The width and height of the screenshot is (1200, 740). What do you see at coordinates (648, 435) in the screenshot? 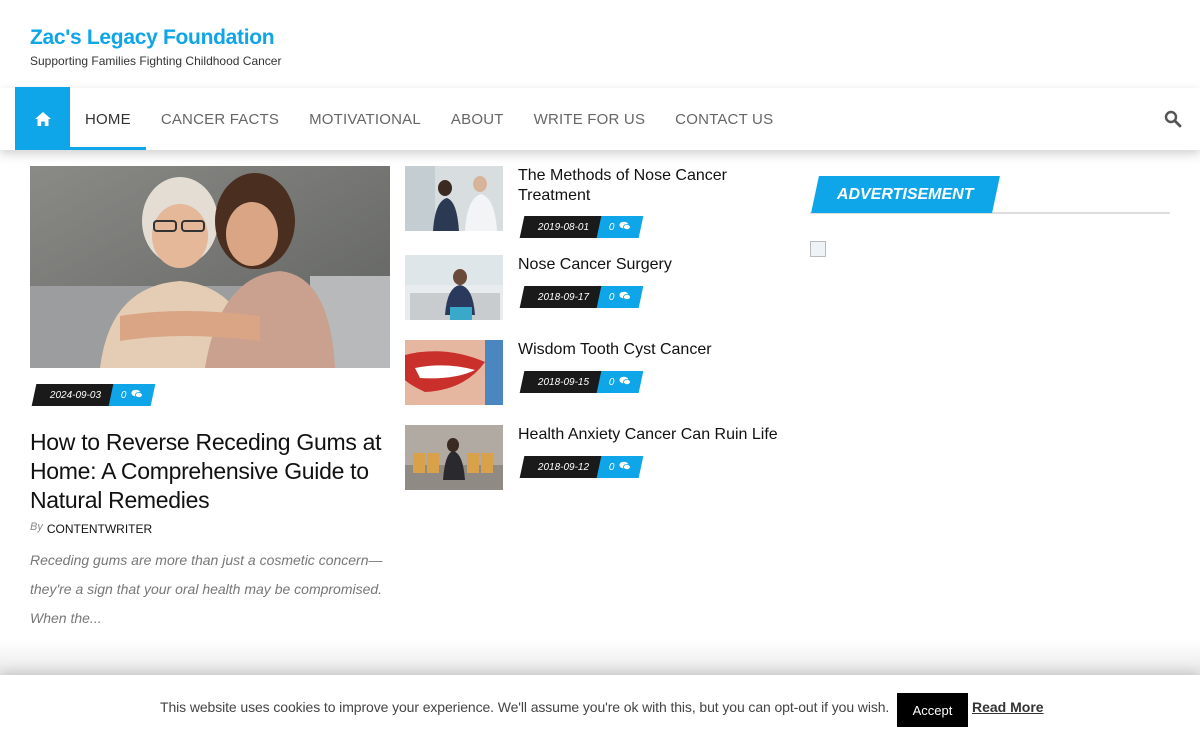
I see `post-title: Health Anxiety Cancer Can Ruin Life` at bounding box center [648, 435].